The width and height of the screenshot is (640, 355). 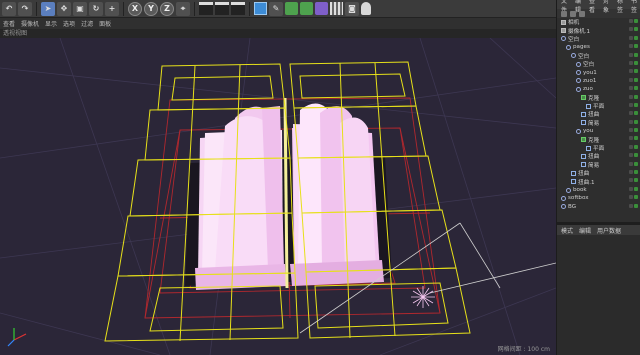 What do you see at coordinates (621, 7) in the screenshot?
I see `menu-tags: 标签` at bounding box center [621, 7].